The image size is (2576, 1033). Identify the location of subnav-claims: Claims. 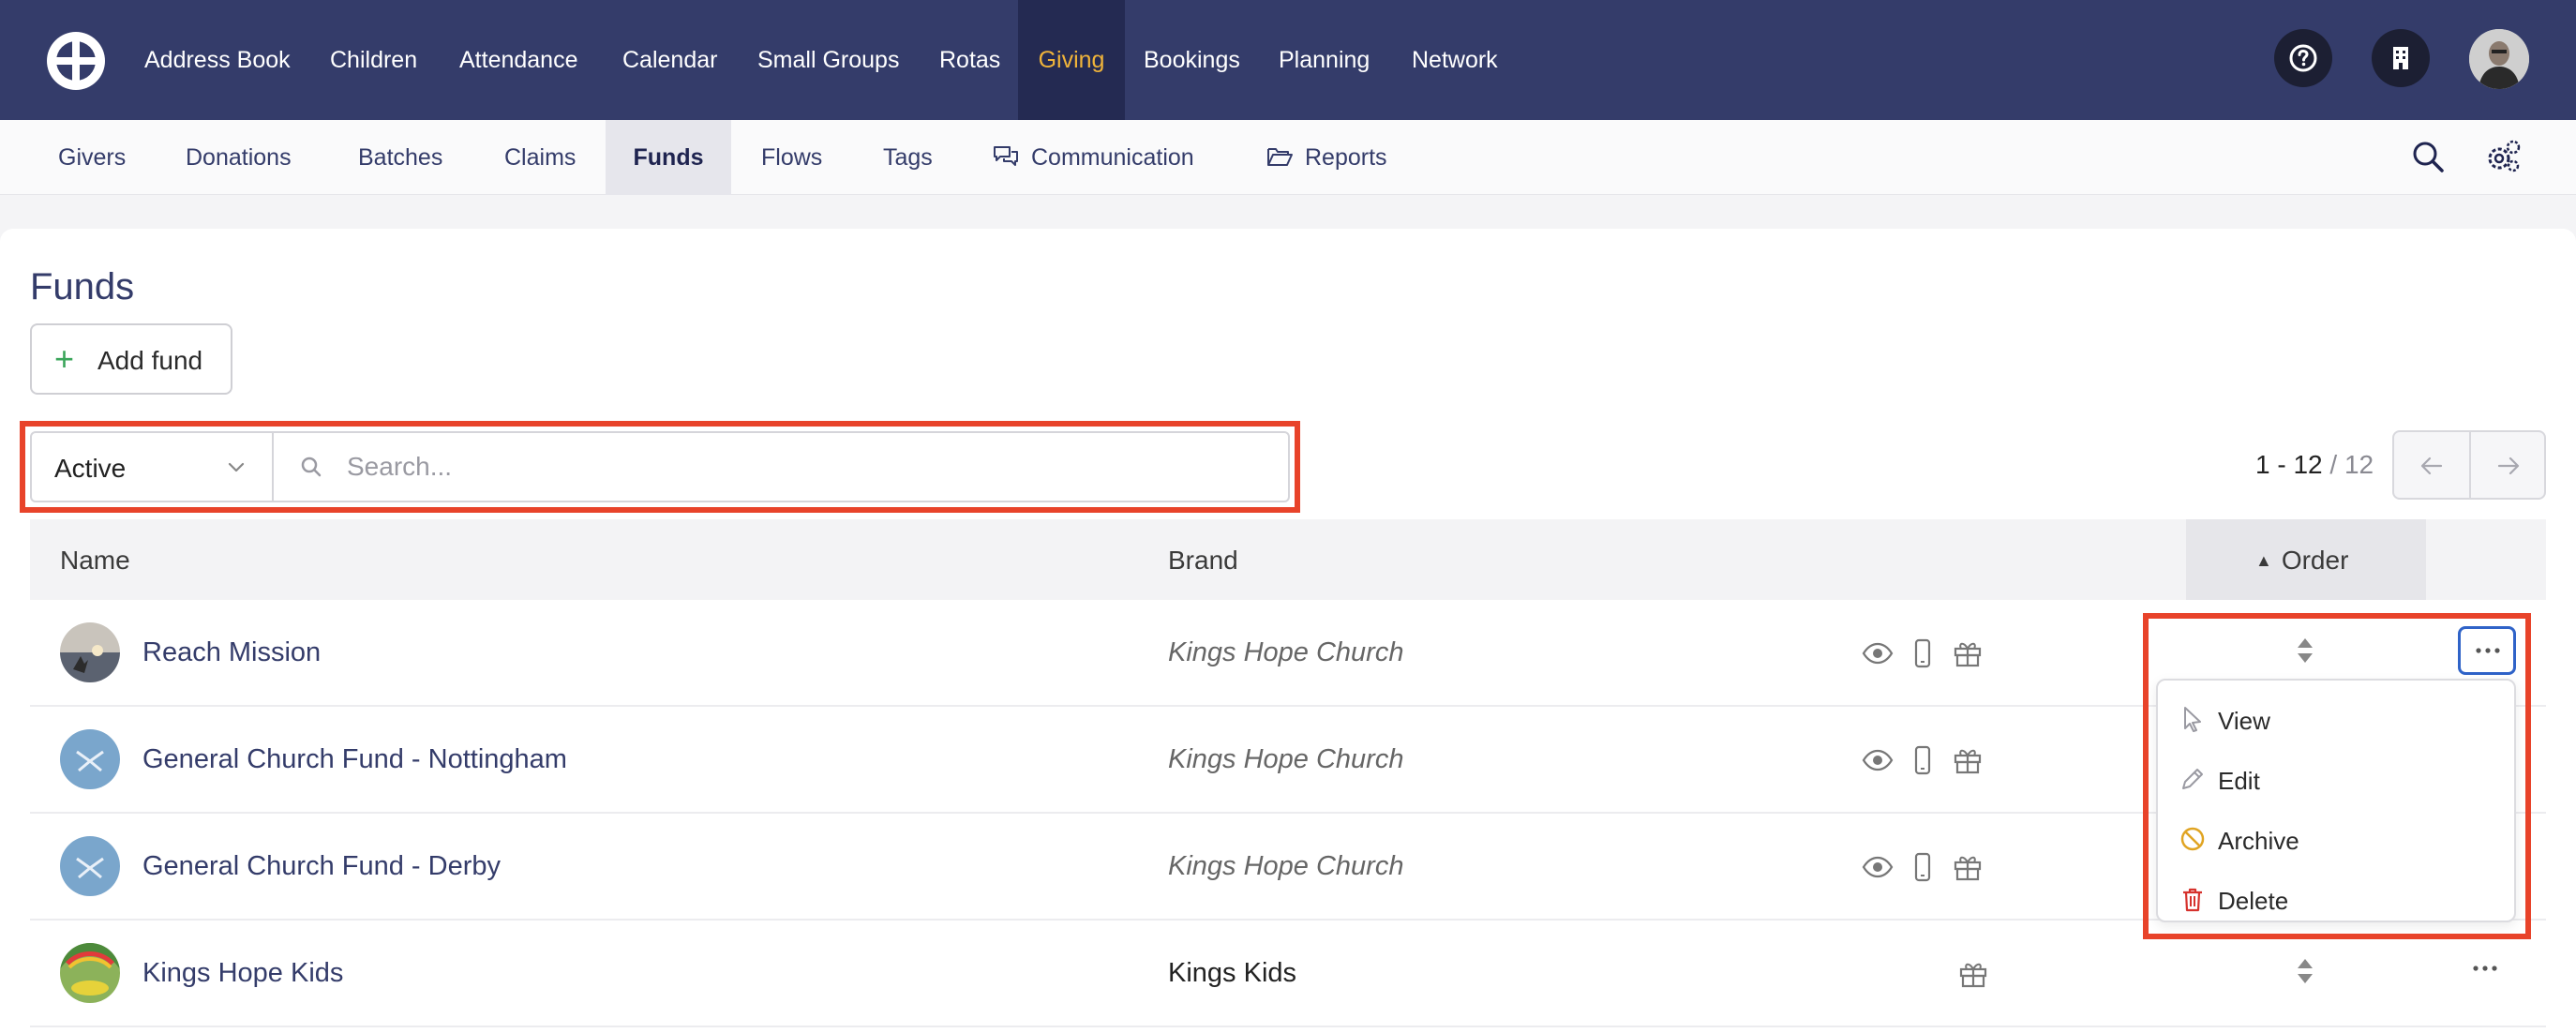
(540, 157).